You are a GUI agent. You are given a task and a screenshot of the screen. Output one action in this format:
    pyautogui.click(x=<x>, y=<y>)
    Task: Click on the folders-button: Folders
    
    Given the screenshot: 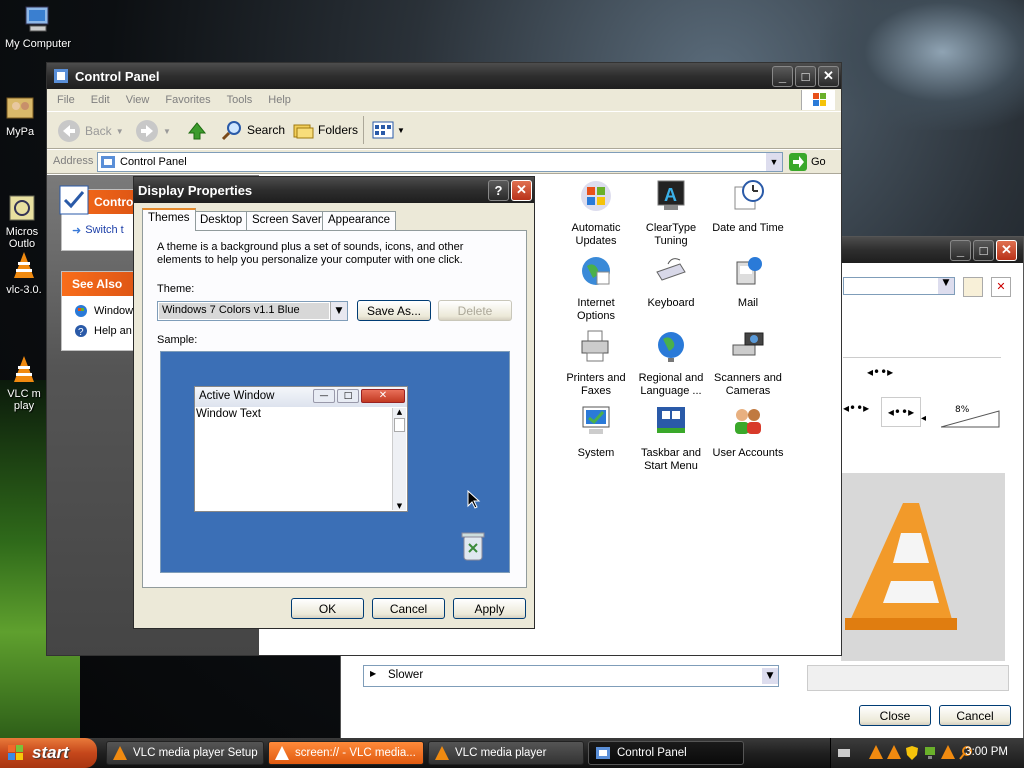 What is the action you would take?
    pyautogui.click(x=325, y=130)
    